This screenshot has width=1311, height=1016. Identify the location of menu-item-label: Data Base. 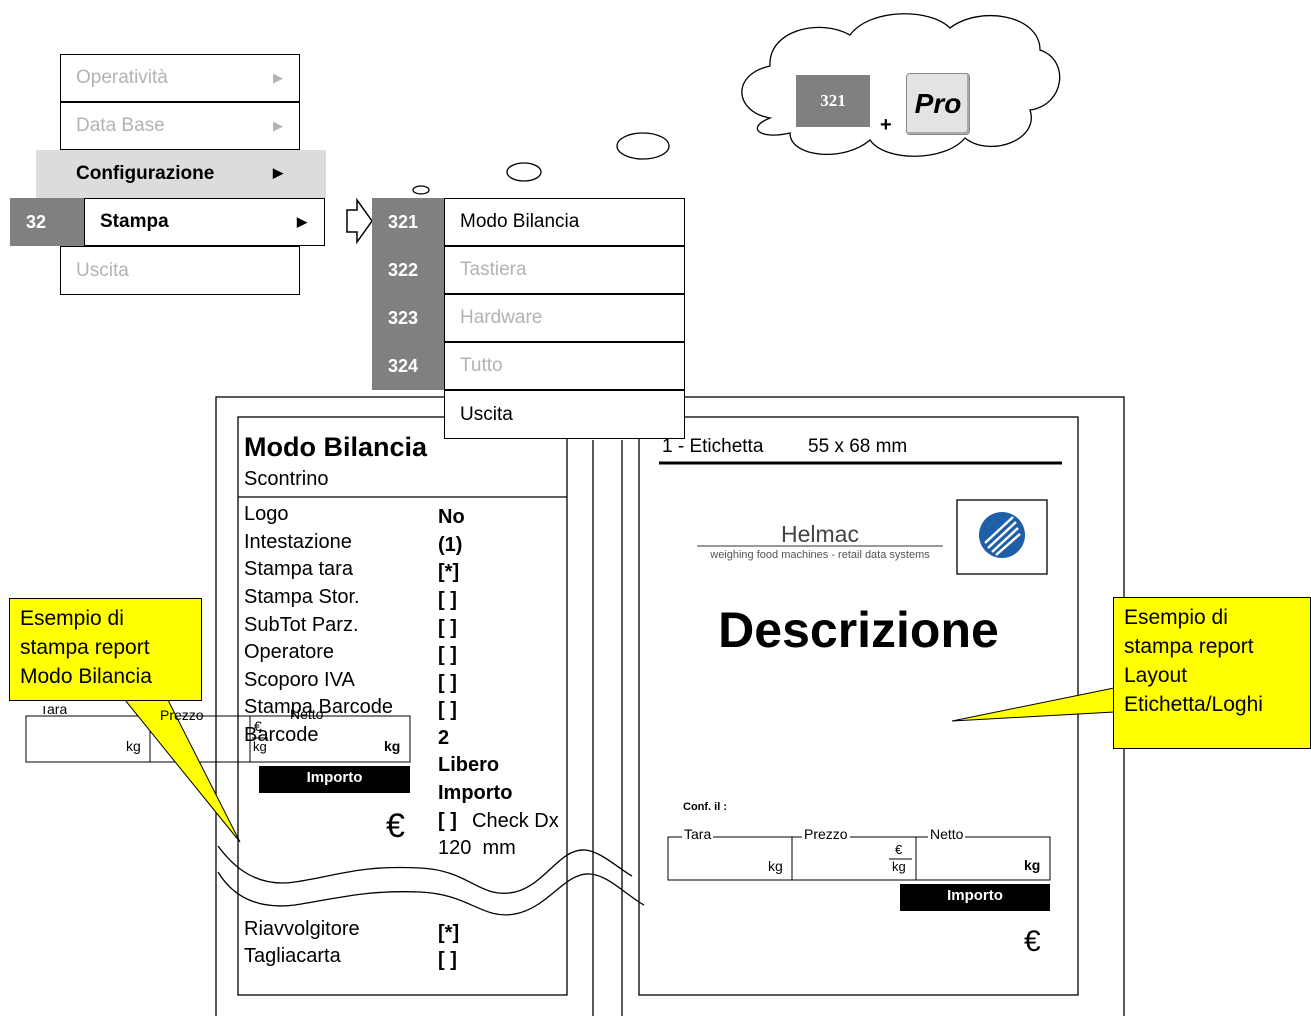
(120, 125).